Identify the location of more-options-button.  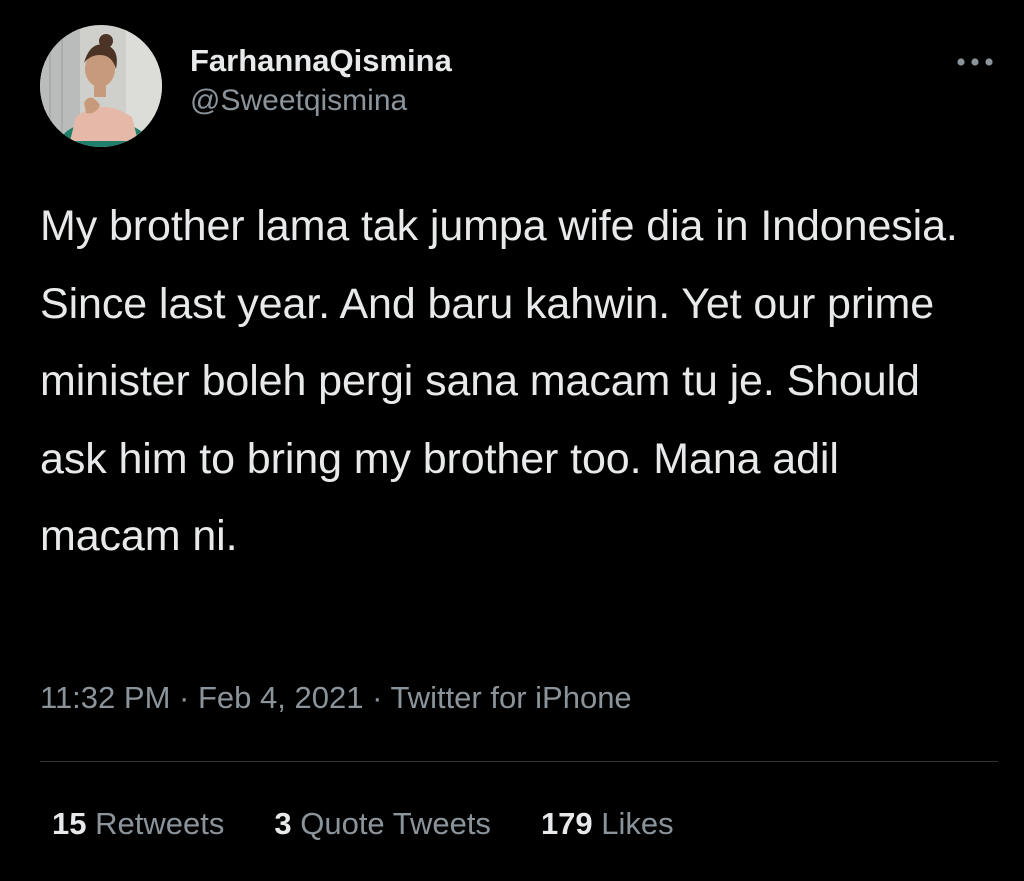
(975, 62).